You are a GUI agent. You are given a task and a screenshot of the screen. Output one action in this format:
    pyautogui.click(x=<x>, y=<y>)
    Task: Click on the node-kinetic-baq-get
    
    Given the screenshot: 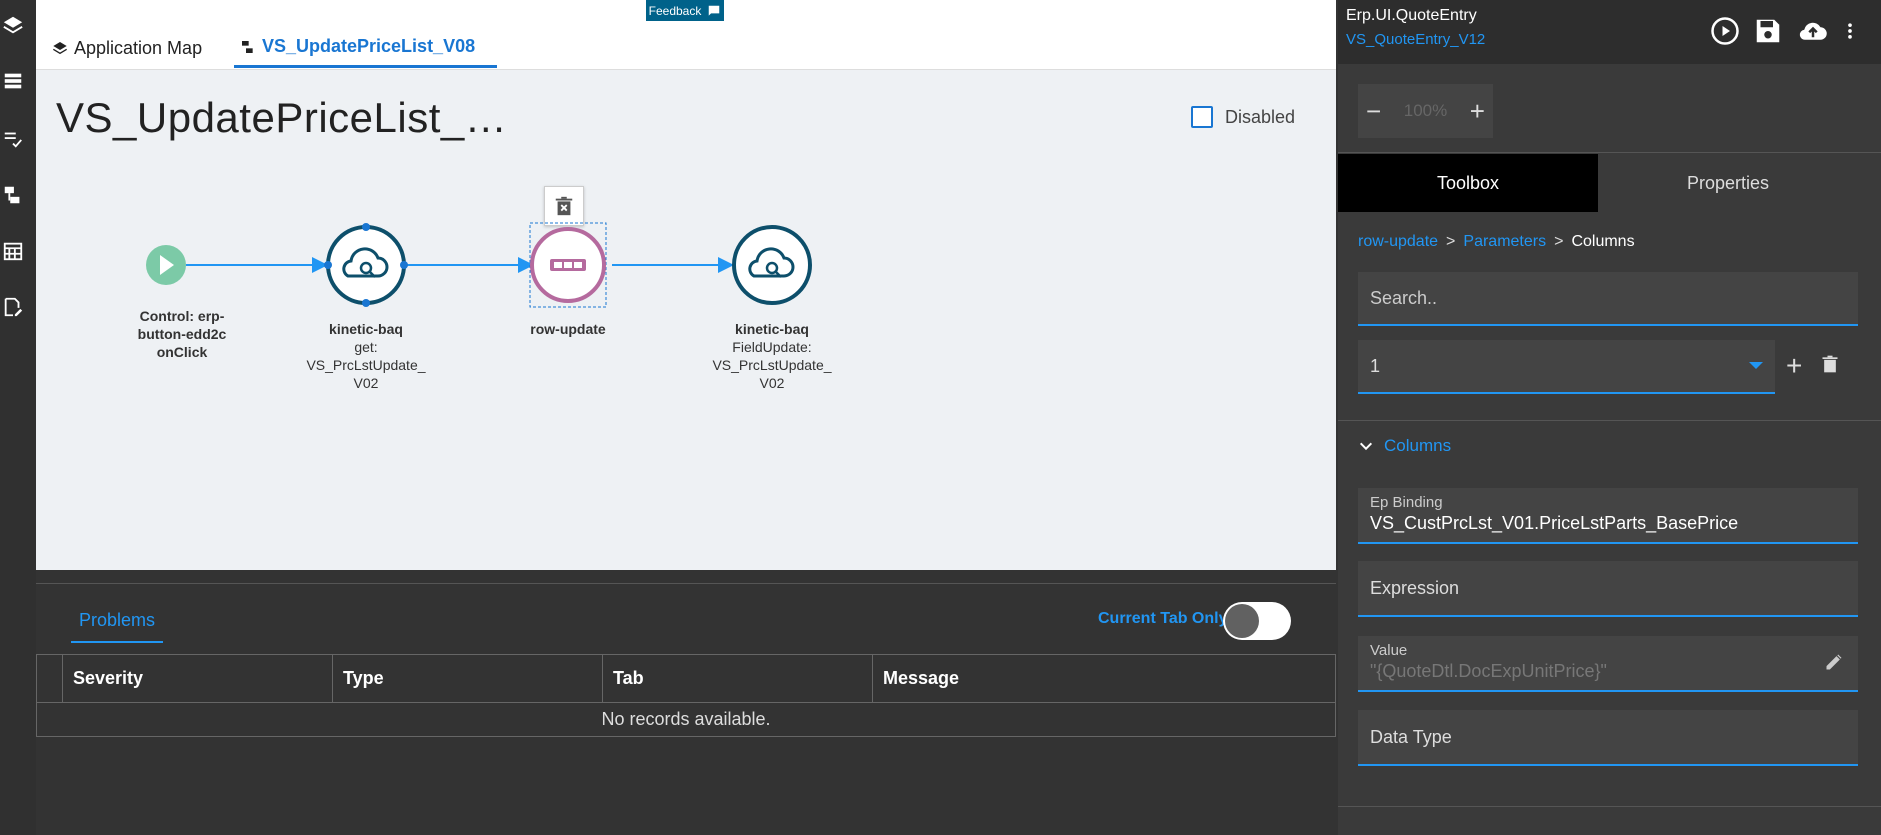 What is the action you would take?
    pyautogui.click(x=366, y=265)
    